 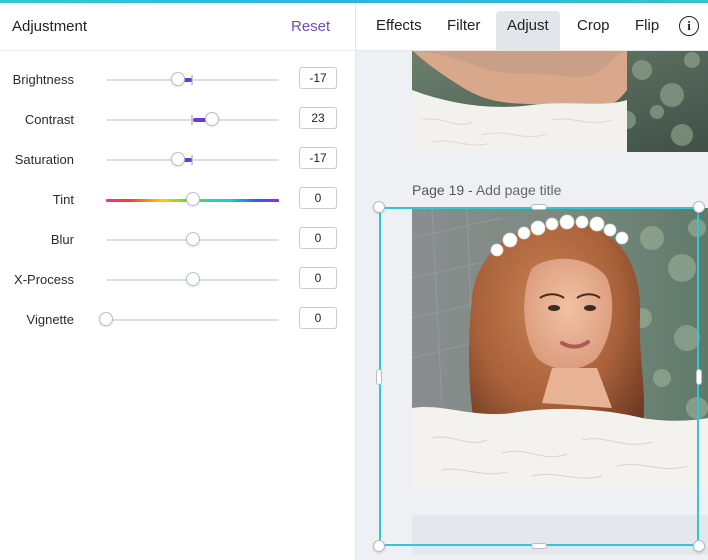 I want to click on adjustment-label: Brightness, so click(x=43, y=79).